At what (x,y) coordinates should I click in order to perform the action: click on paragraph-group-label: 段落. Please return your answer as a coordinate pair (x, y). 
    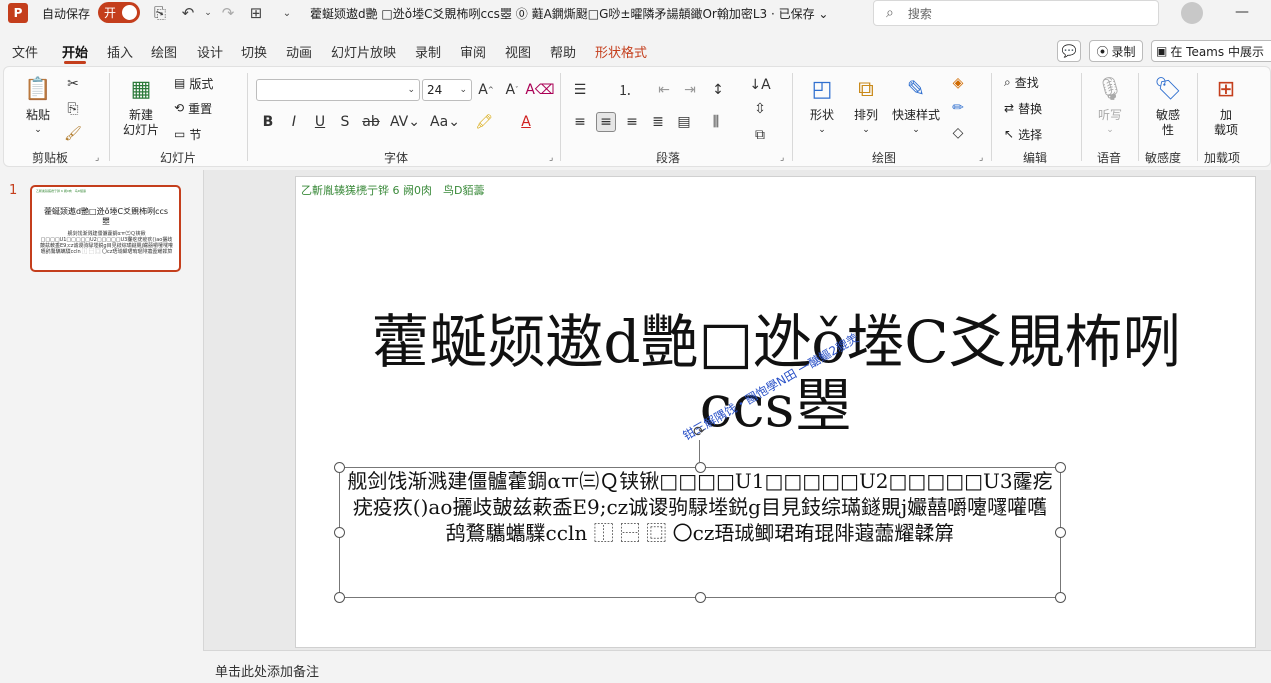
    Looking at the image, I should click on (668, 158).